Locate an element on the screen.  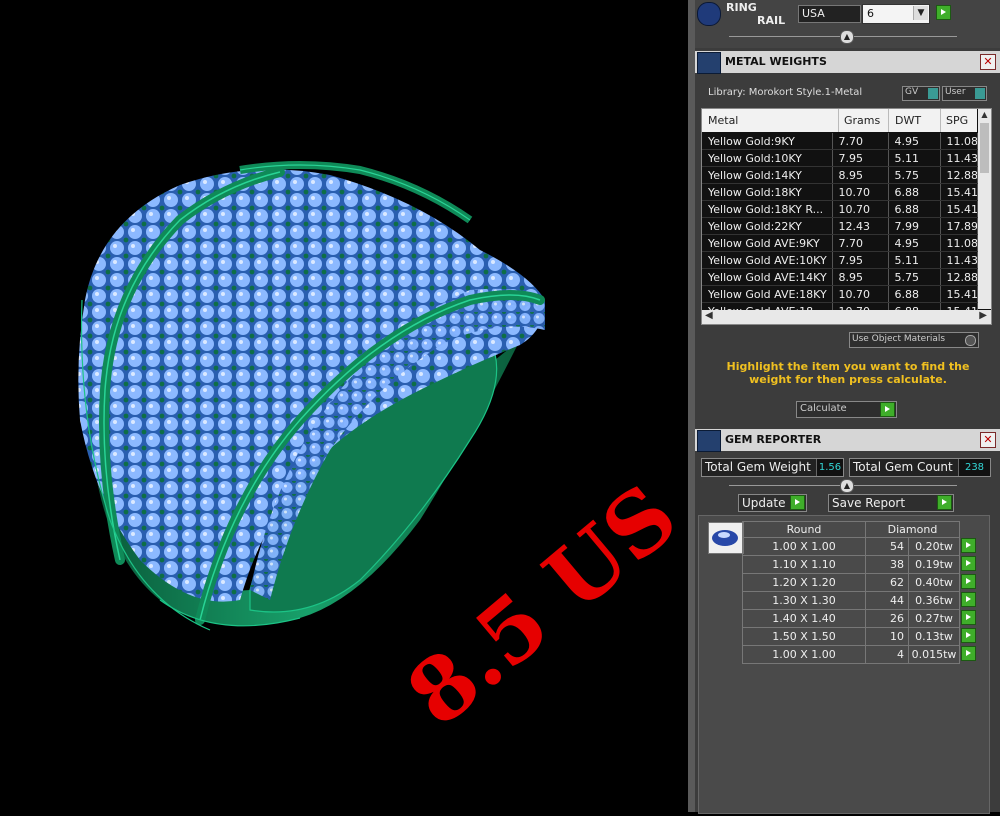
update-button: Update is located at coordinates (772, 503).